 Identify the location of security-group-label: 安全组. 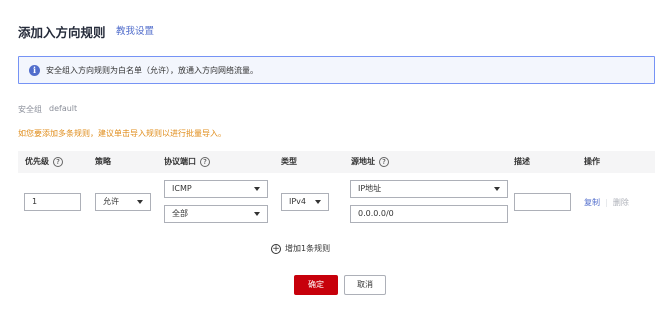
(30, 109).